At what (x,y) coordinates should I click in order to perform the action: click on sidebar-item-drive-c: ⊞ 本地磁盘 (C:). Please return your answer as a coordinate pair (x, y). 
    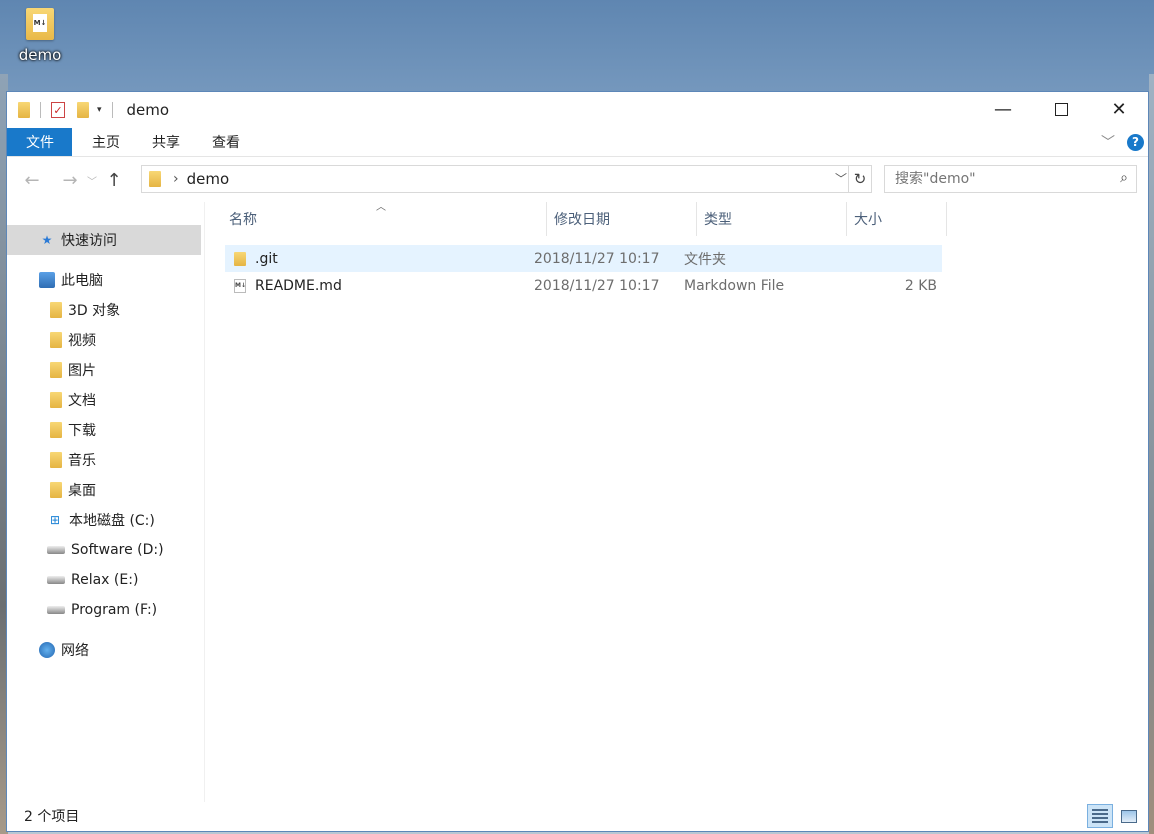
    Looking at the image, I should click on (101, 520).